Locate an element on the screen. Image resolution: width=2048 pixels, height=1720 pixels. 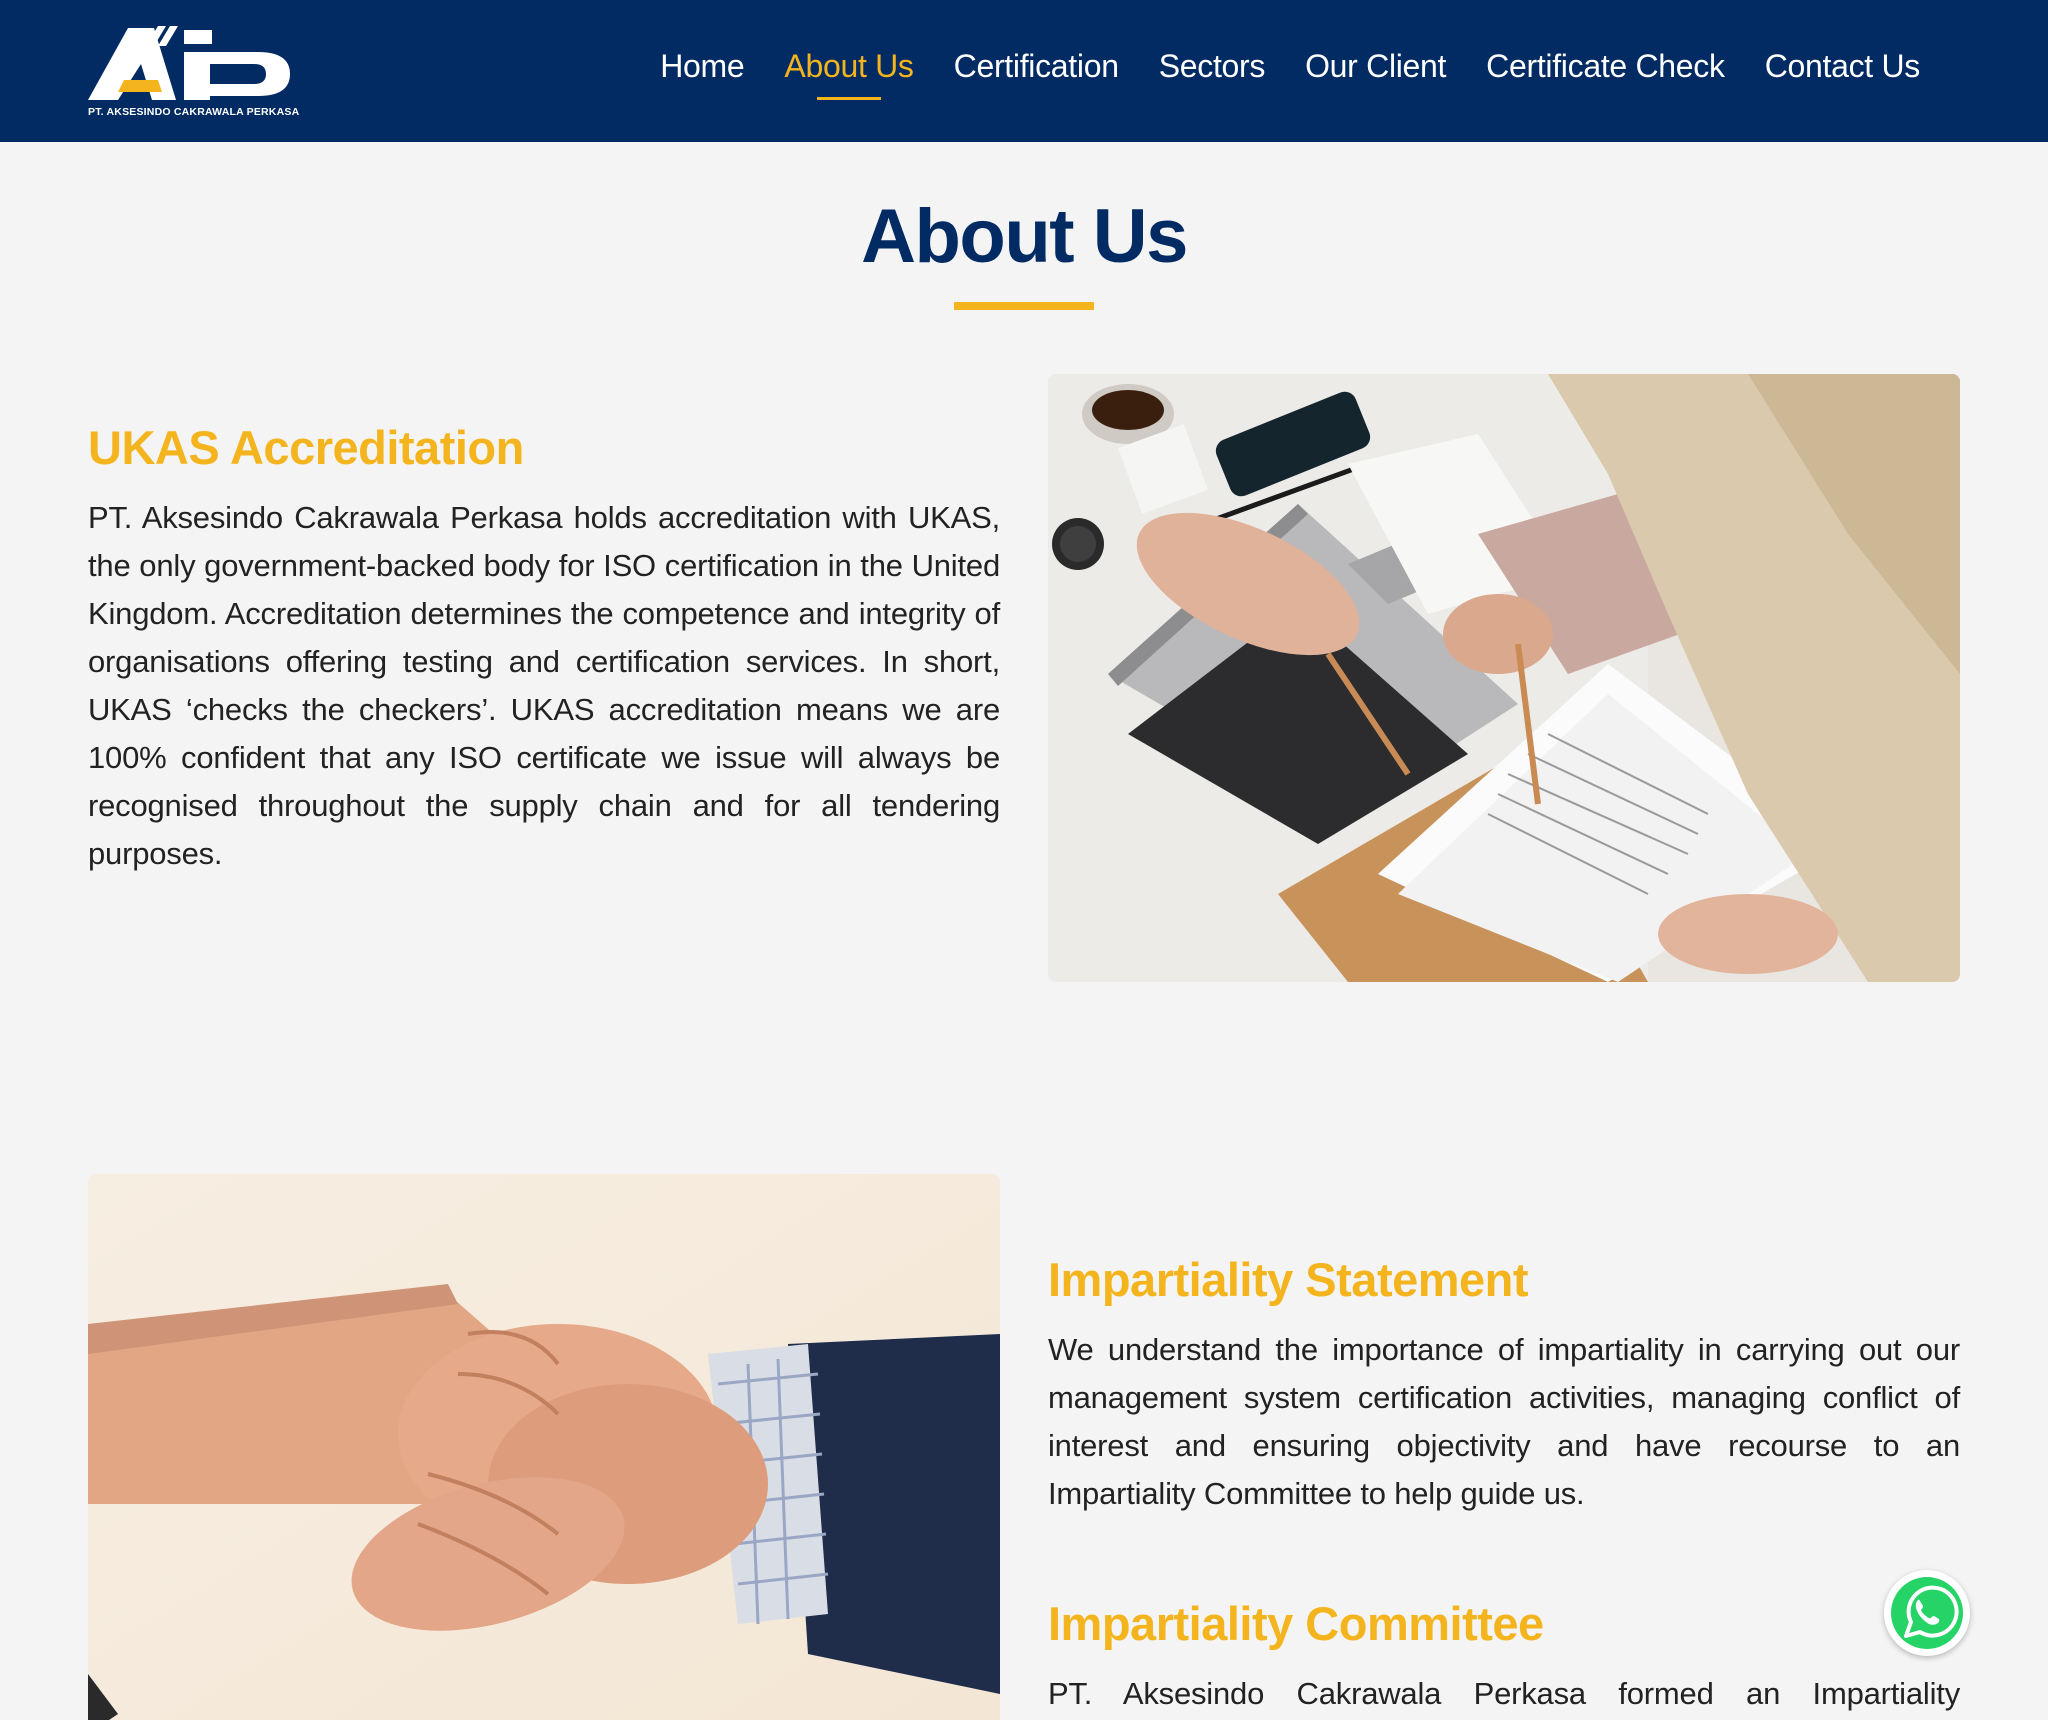
nav-home: Home is located at coordinates (702, 66).